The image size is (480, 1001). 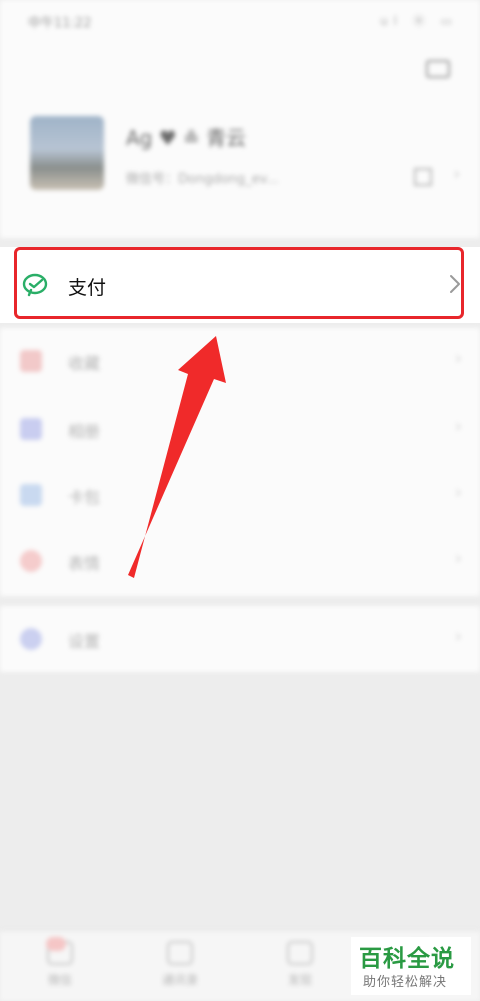 I want to click on watermark-logo: 百科全说 助你轻松解决, so click(x=411, y=966).